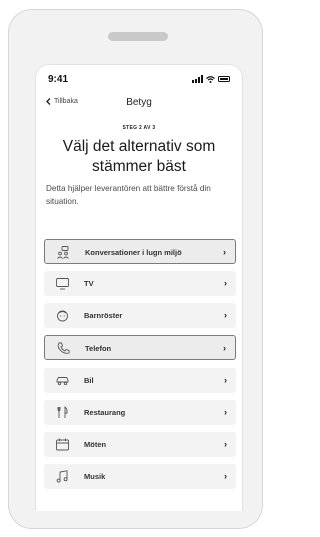 The width and height of the screenshot is (320, 537). What do you see at coordinates (140, 283) in the screenshot?
I see `option-tv: TV ›` at bounding box center [140, 283].